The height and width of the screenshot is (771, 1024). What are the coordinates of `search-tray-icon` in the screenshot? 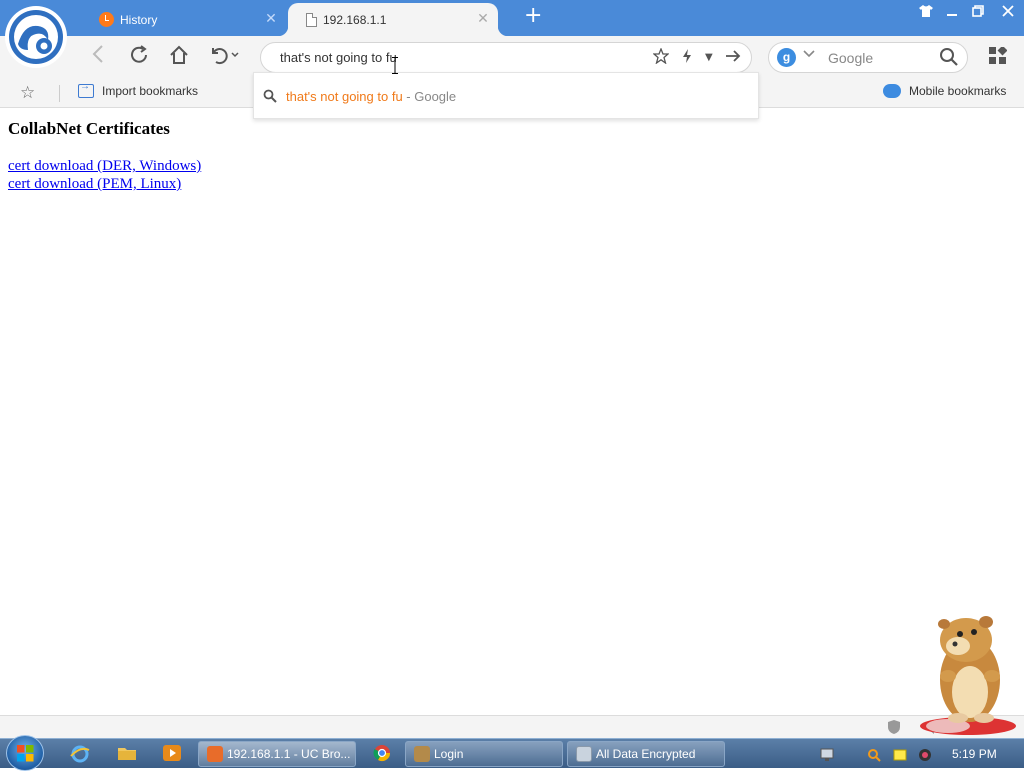 It's located at (874, 754).